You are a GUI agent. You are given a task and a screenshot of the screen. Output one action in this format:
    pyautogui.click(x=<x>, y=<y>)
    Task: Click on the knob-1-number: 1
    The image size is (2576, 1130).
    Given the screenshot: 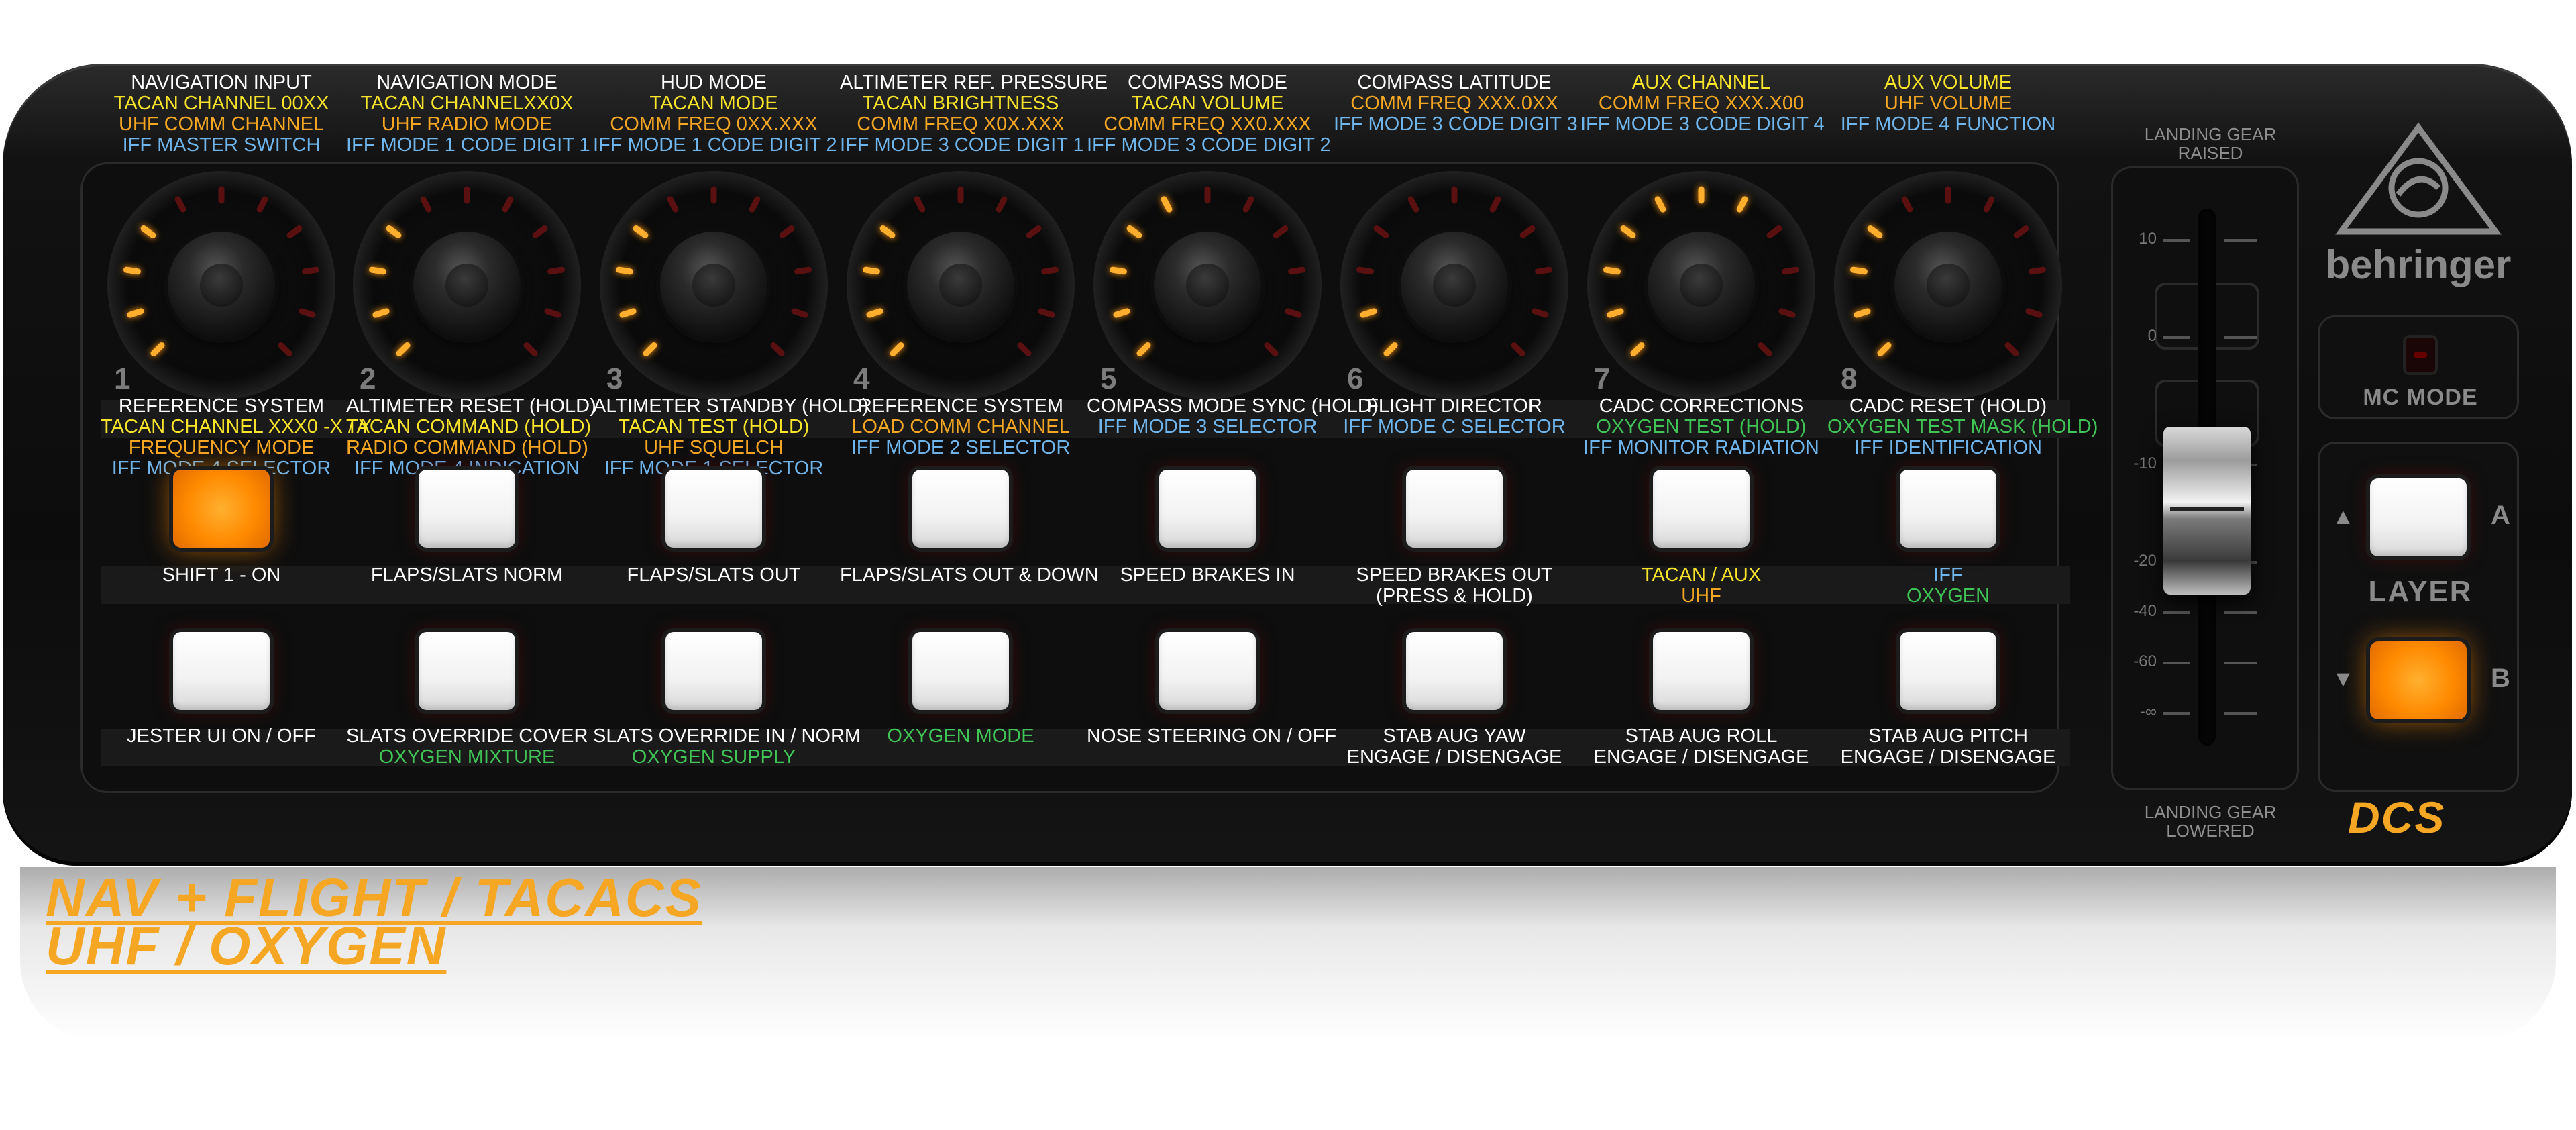 What is the action you would take?
    pyautogui.click(x=122, y=378)
    